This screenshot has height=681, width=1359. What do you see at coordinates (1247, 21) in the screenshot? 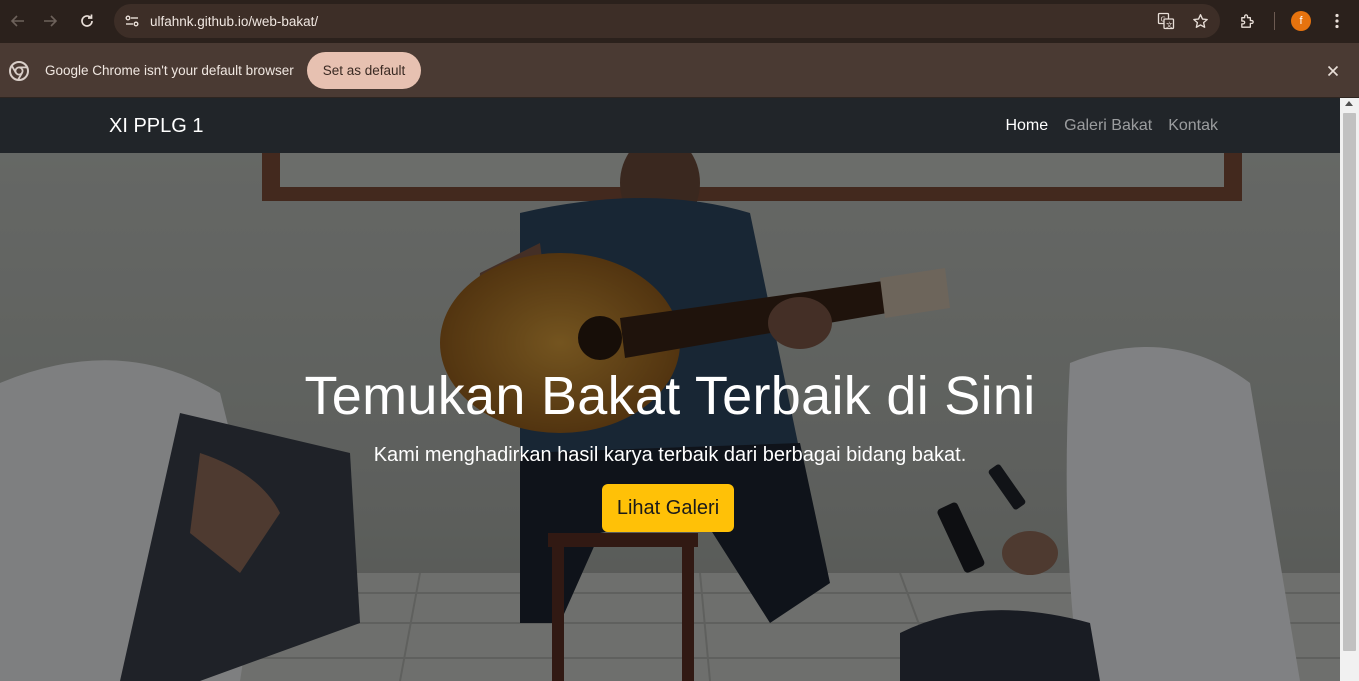
I see `extensions-icon` at bounding box center [1247, 21].